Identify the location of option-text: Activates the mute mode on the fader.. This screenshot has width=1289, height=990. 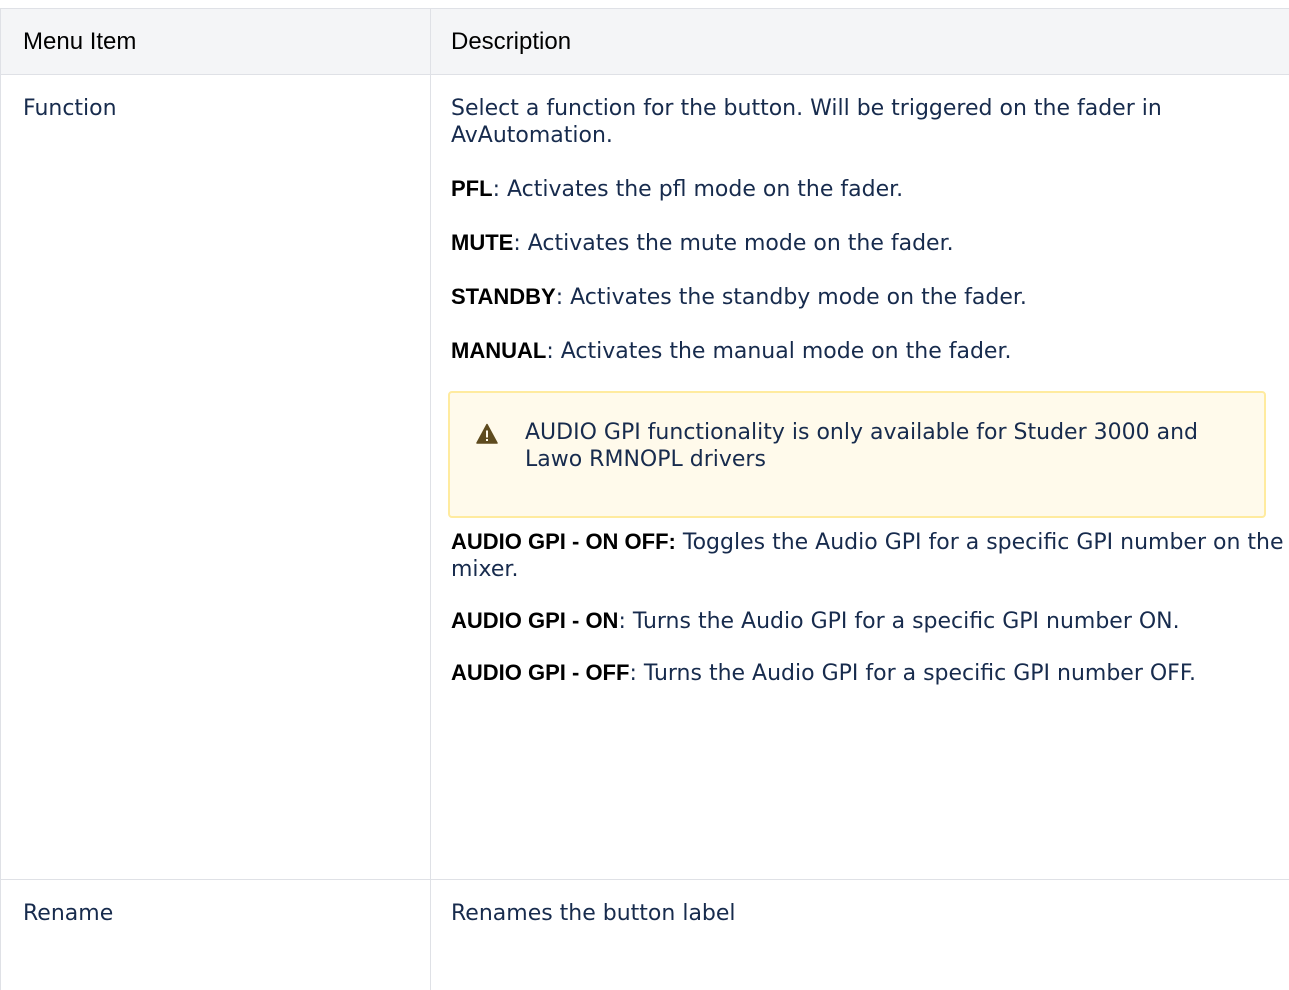
(737, 243).